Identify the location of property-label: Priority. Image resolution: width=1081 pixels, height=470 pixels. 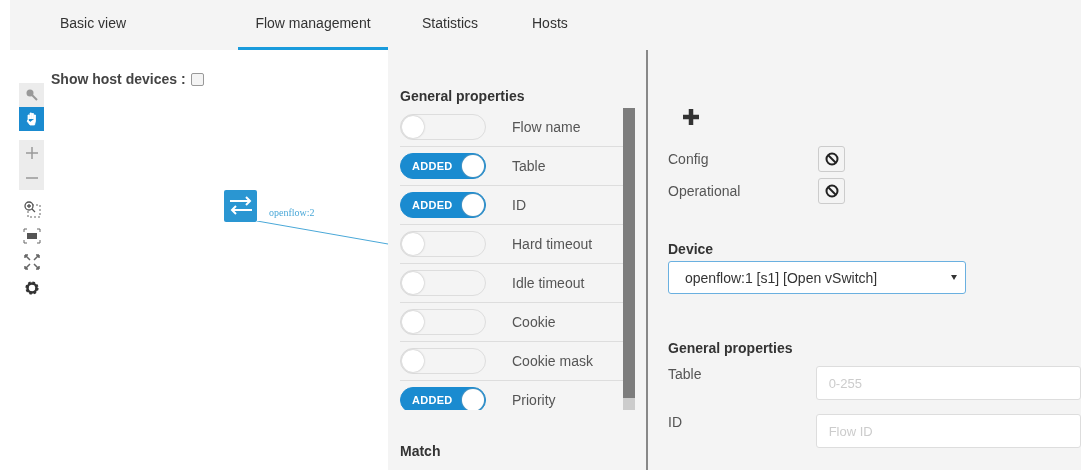
(534, 400).